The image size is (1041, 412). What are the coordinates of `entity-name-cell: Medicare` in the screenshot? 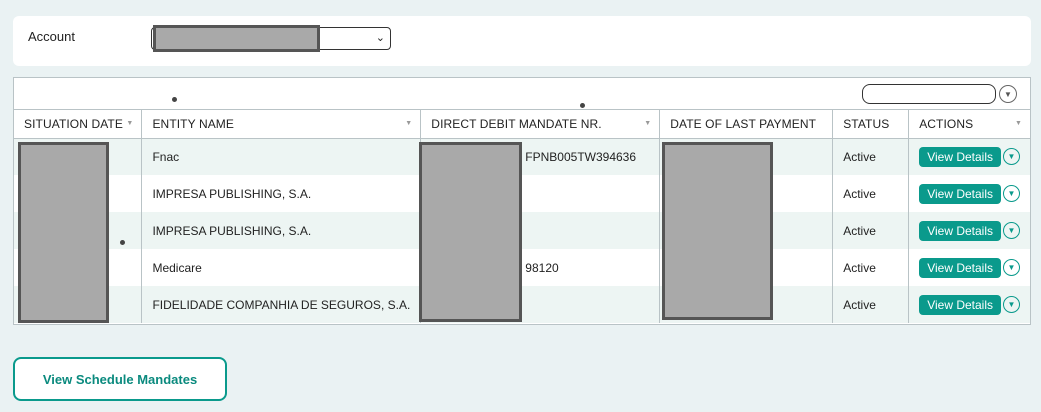 It's located at (281, 267).